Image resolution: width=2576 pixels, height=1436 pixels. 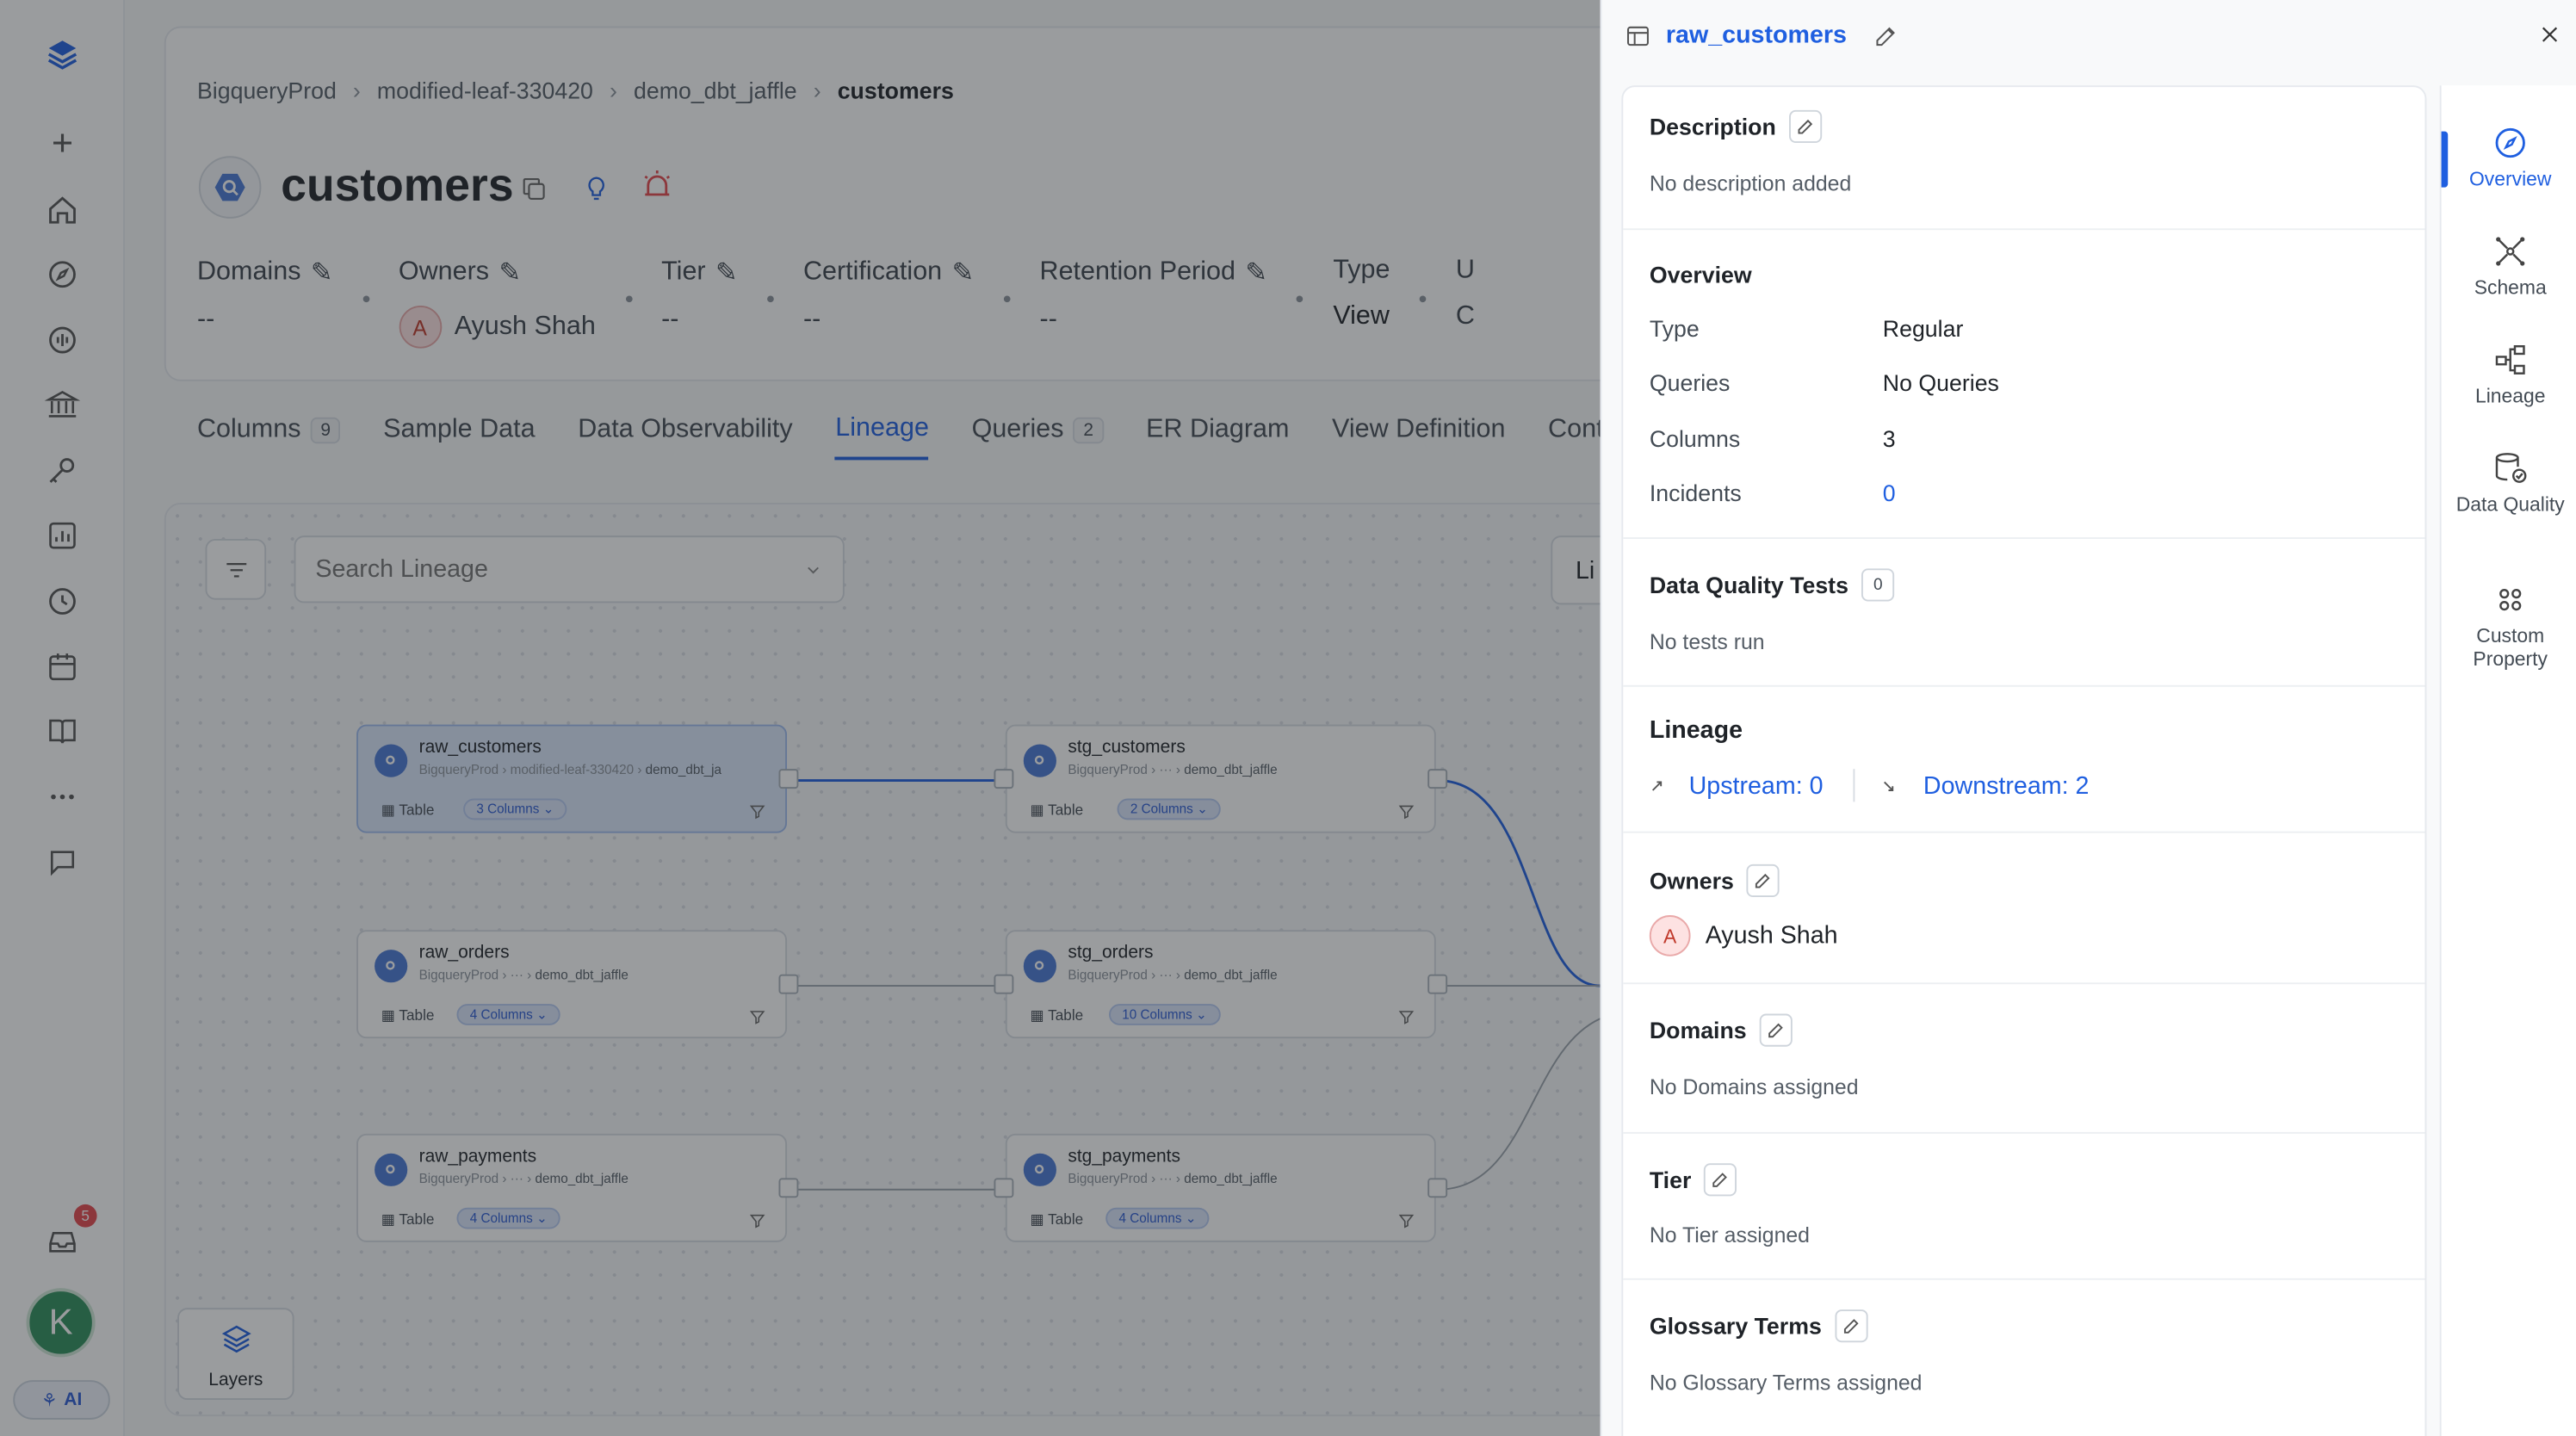 I want to click on lineage-icon, so click(x=2510, y=359).